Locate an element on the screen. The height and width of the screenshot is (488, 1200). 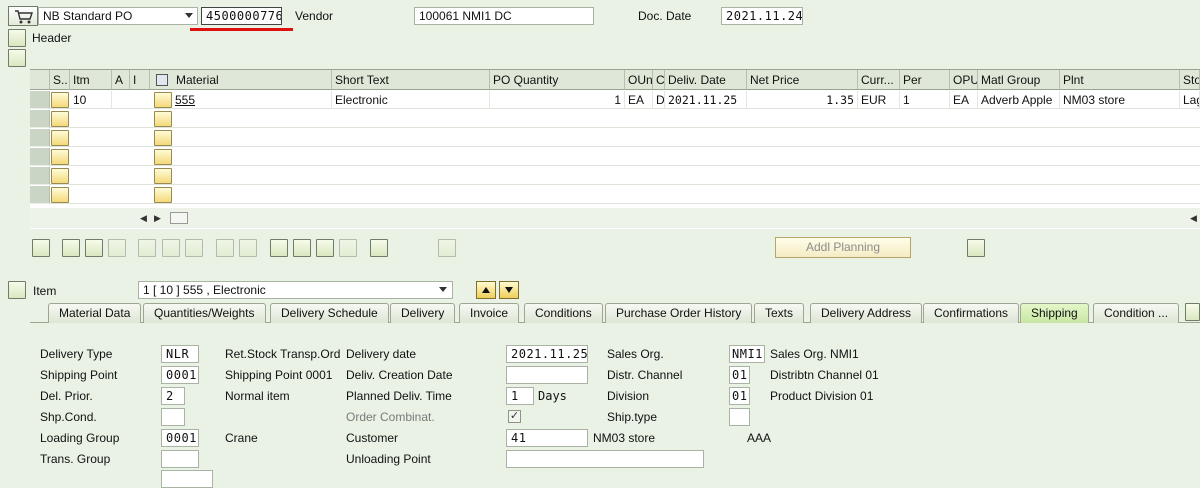
collapse-item-icon is located at coordinates (17, 290).